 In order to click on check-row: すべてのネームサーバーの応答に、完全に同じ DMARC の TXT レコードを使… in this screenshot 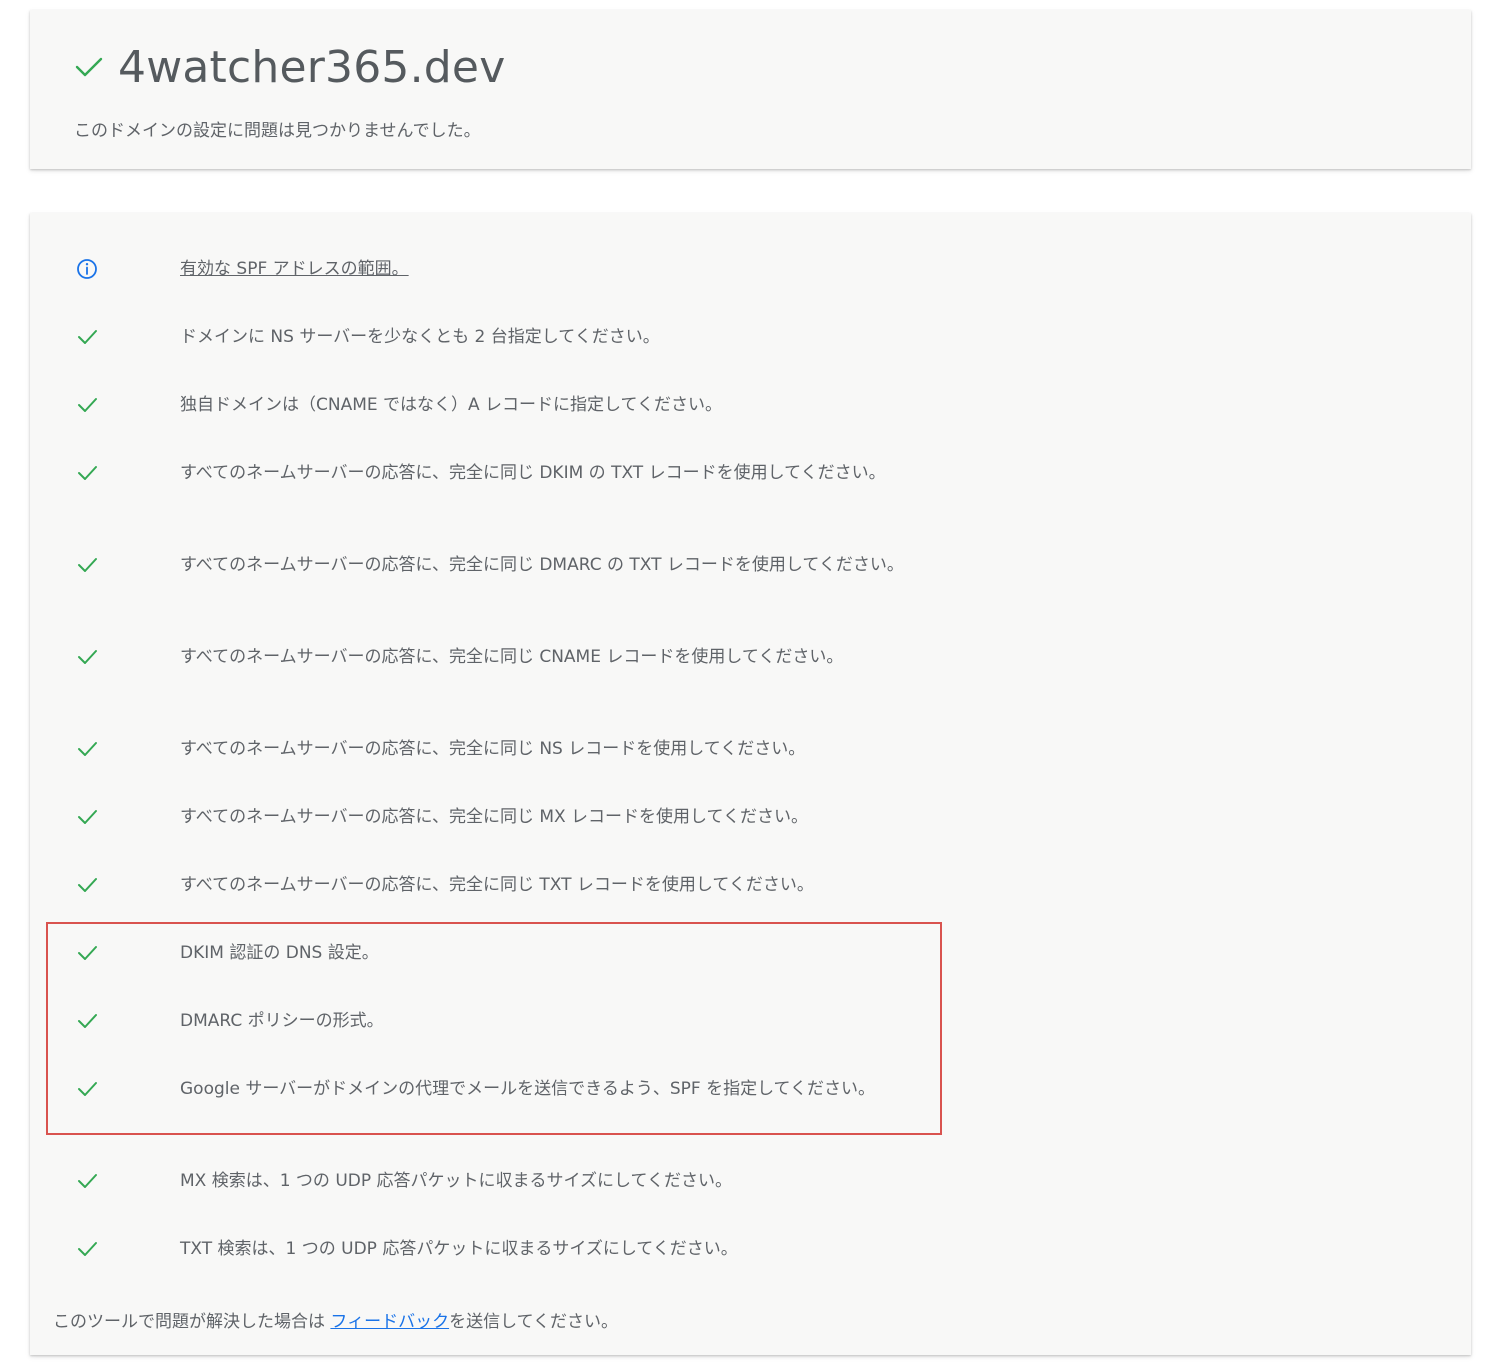, I will do `click(530, 583)`.